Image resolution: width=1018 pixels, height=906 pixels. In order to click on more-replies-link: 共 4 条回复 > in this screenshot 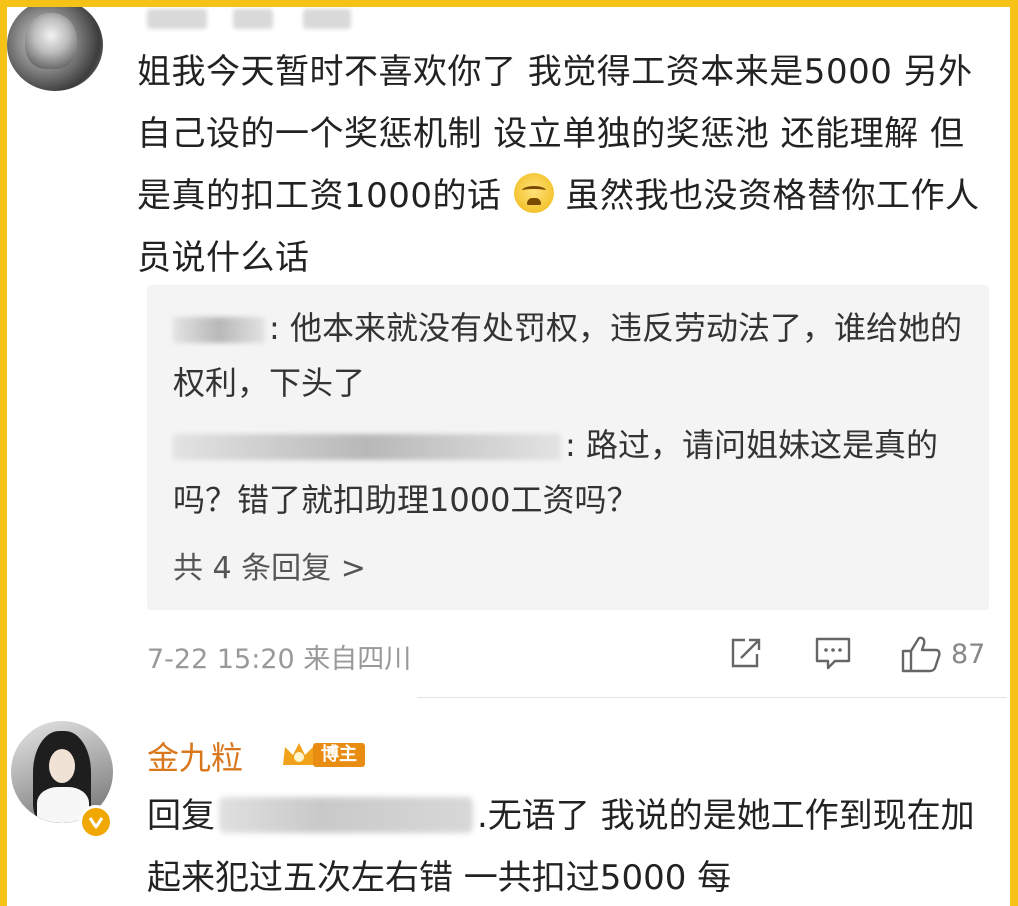, I will do `click(269, 565)`.